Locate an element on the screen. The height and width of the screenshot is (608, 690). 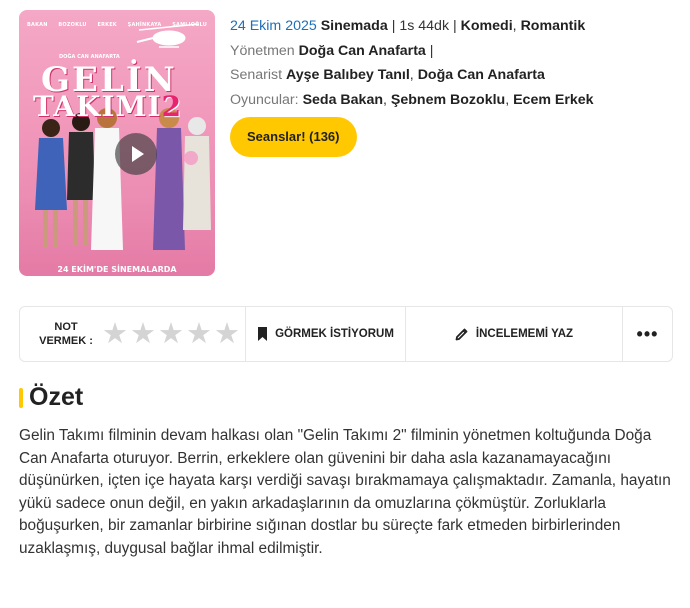
summary-title: Özet is located at coordinates (56, 397).